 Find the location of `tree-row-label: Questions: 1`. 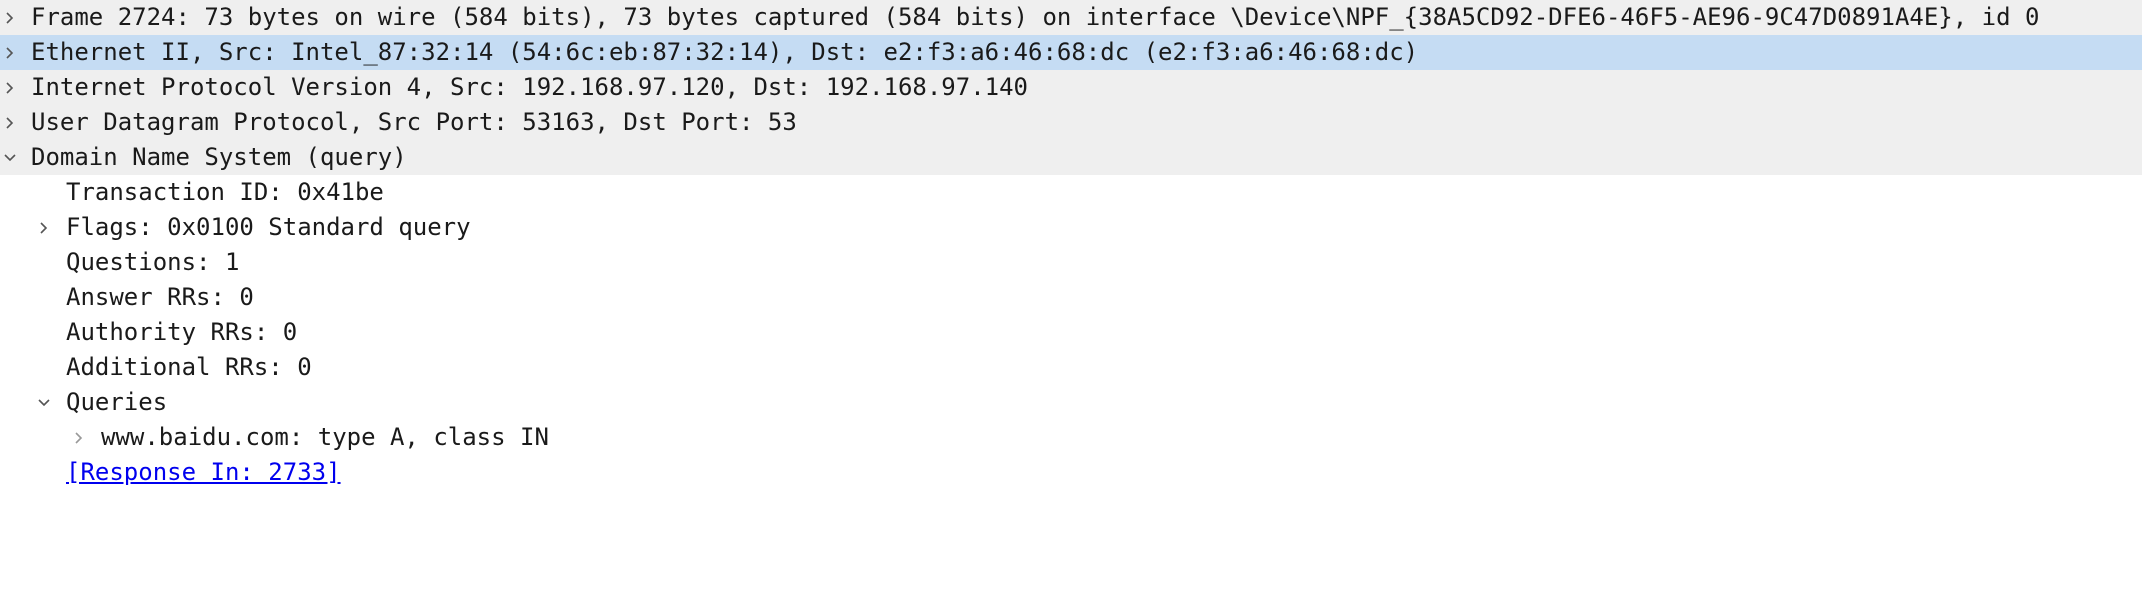

tree-row-label: Questions: 1 is located at coordinates (153, 262).